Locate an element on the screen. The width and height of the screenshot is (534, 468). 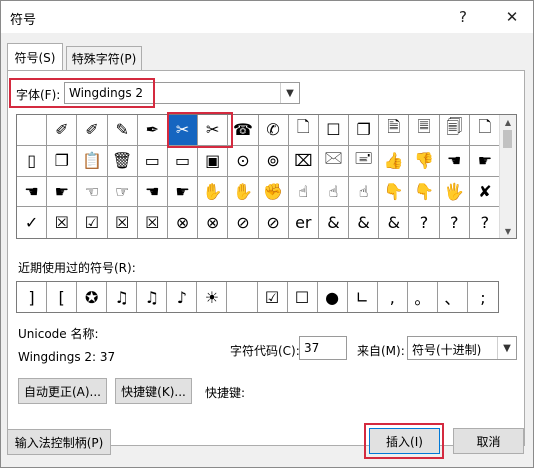
recent-symbol-cell: ; is located at coordinates (483, 297).